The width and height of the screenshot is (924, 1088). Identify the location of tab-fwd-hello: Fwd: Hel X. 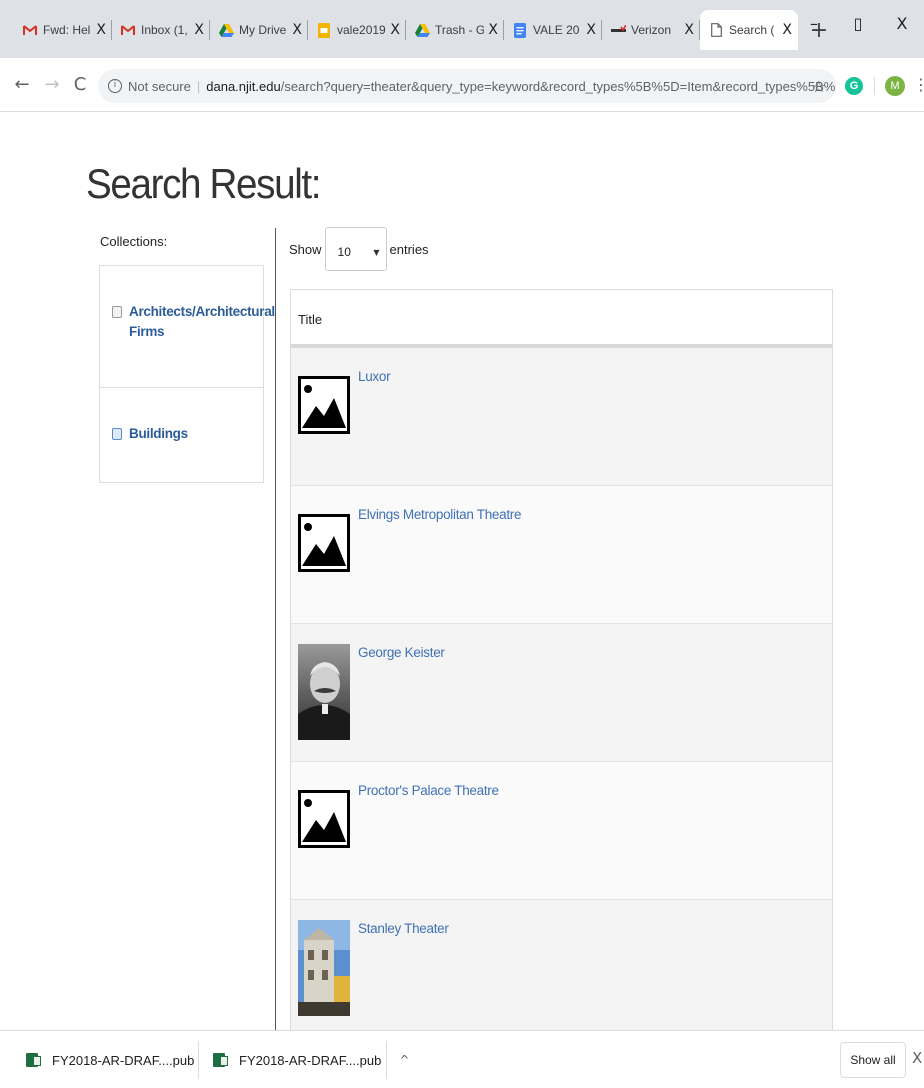
(63, 30).